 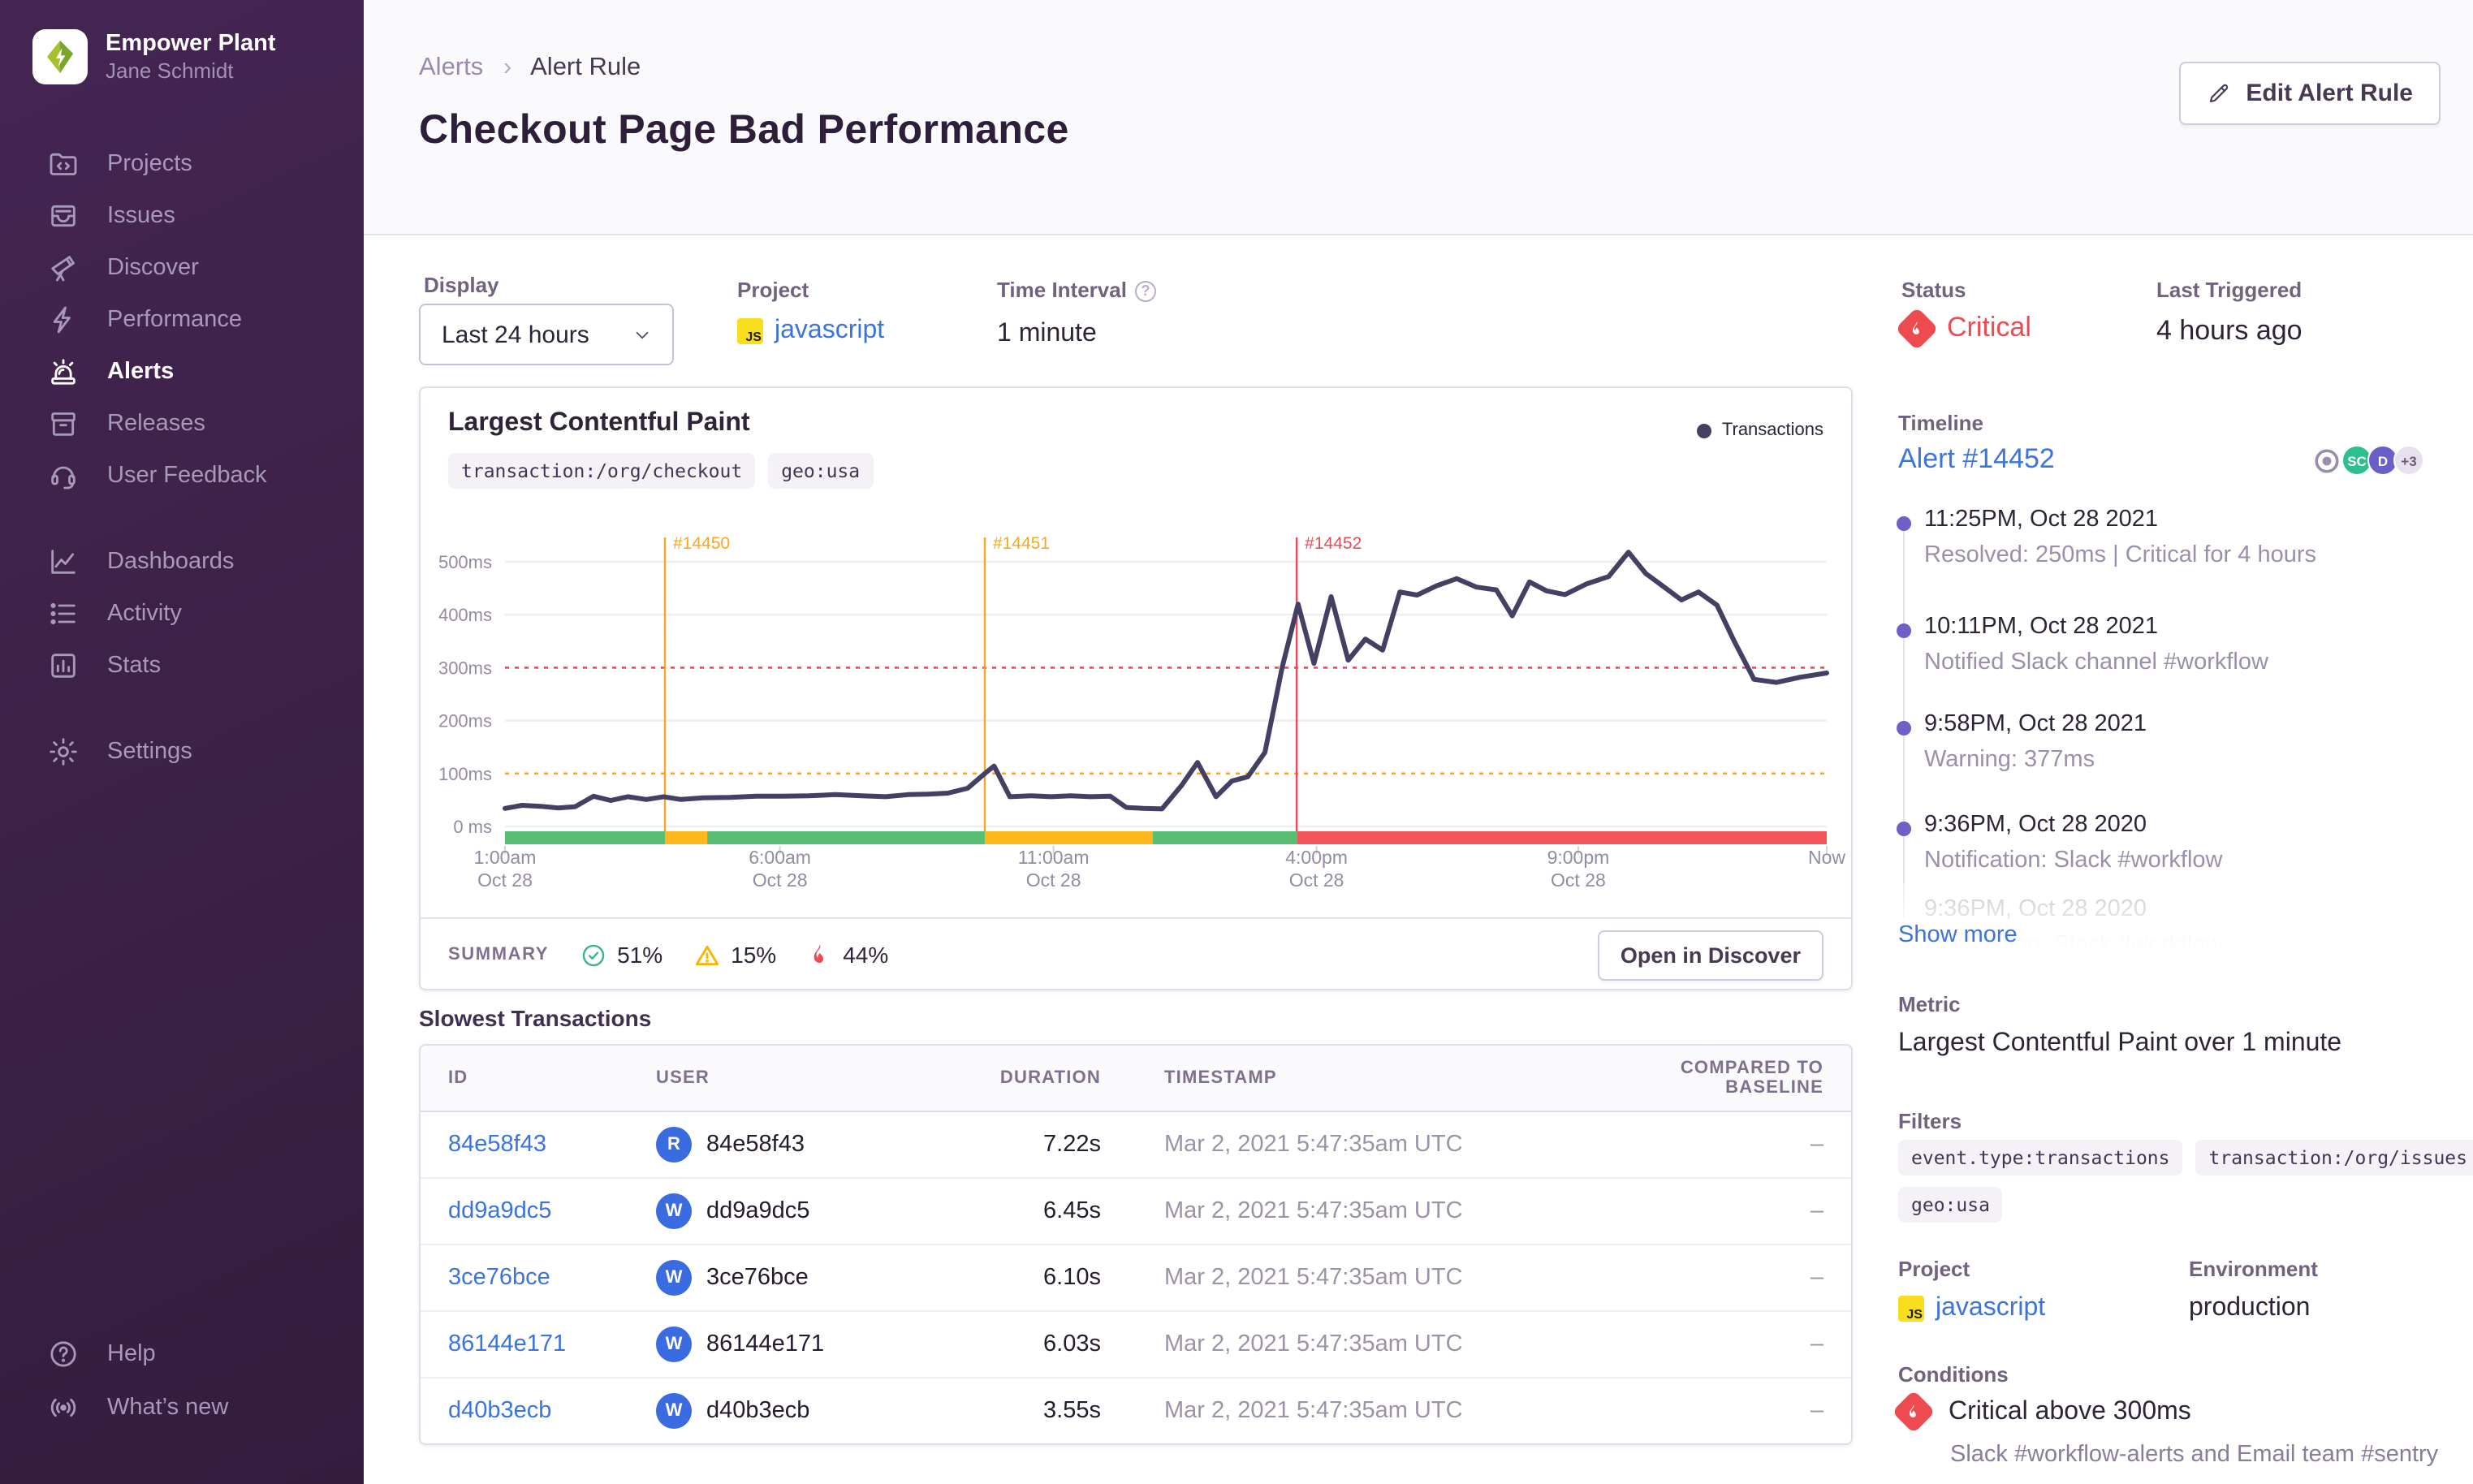 I want to click on help-circle-icon: ?, so click(x=1145, y=290).